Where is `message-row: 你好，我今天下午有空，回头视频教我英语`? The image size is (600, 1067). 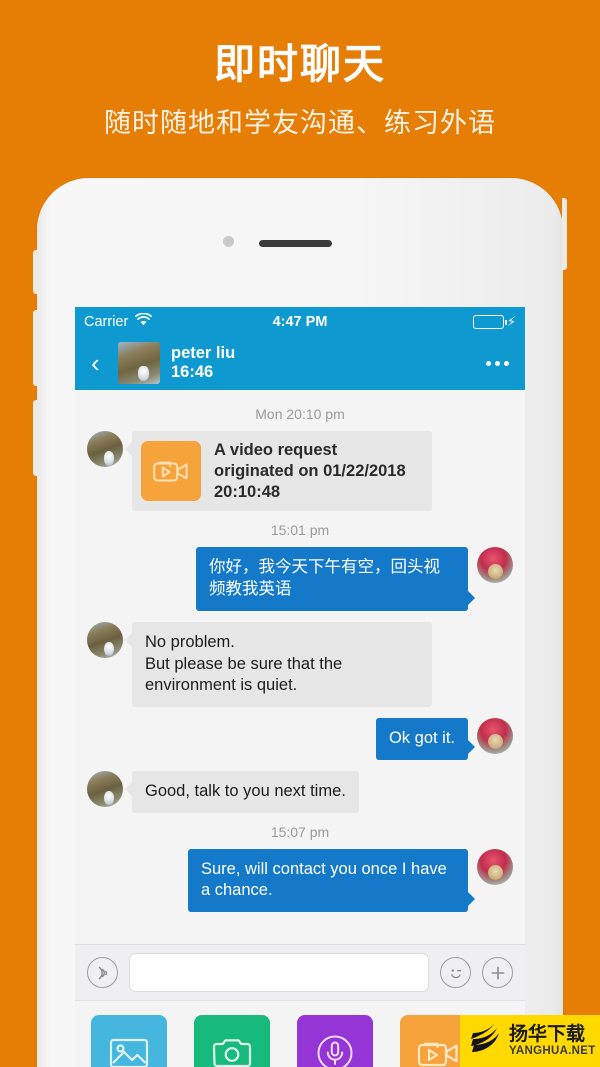
message-row: 你好，我今天下午有空，回头视频教我英语 is located at coordinates (300, 579).